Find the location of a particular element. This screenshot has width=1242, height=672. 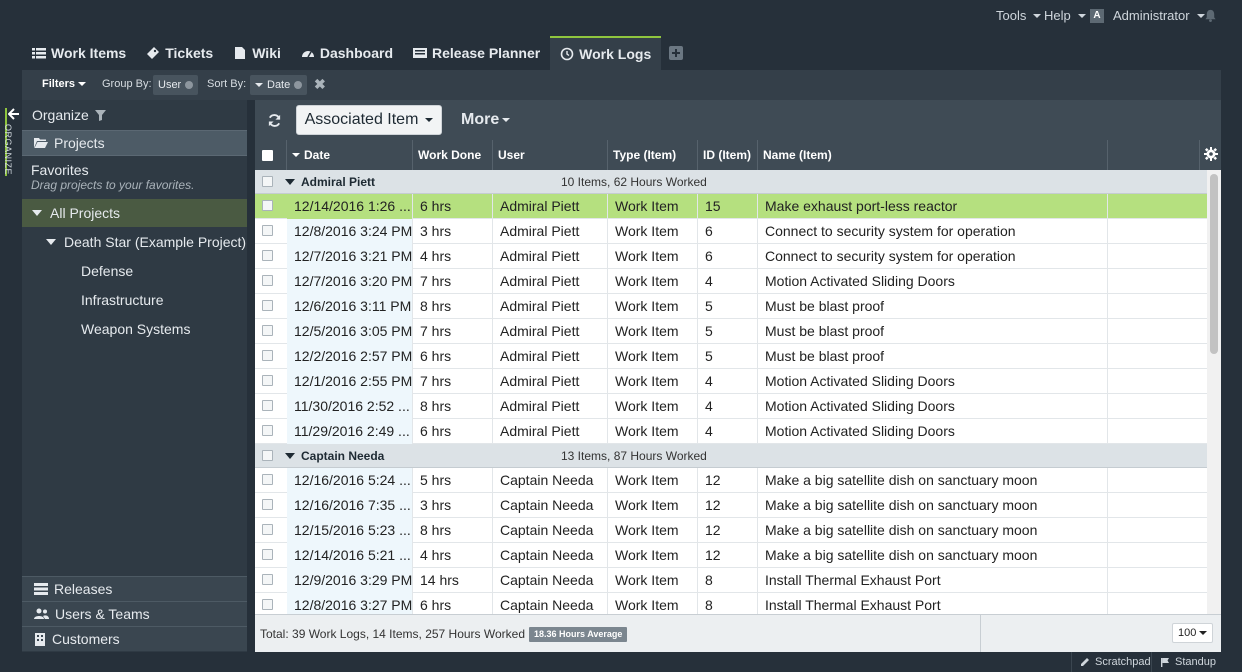

sidebar-item-users-teams: Users & Teams is located at coordinates (134, 613).